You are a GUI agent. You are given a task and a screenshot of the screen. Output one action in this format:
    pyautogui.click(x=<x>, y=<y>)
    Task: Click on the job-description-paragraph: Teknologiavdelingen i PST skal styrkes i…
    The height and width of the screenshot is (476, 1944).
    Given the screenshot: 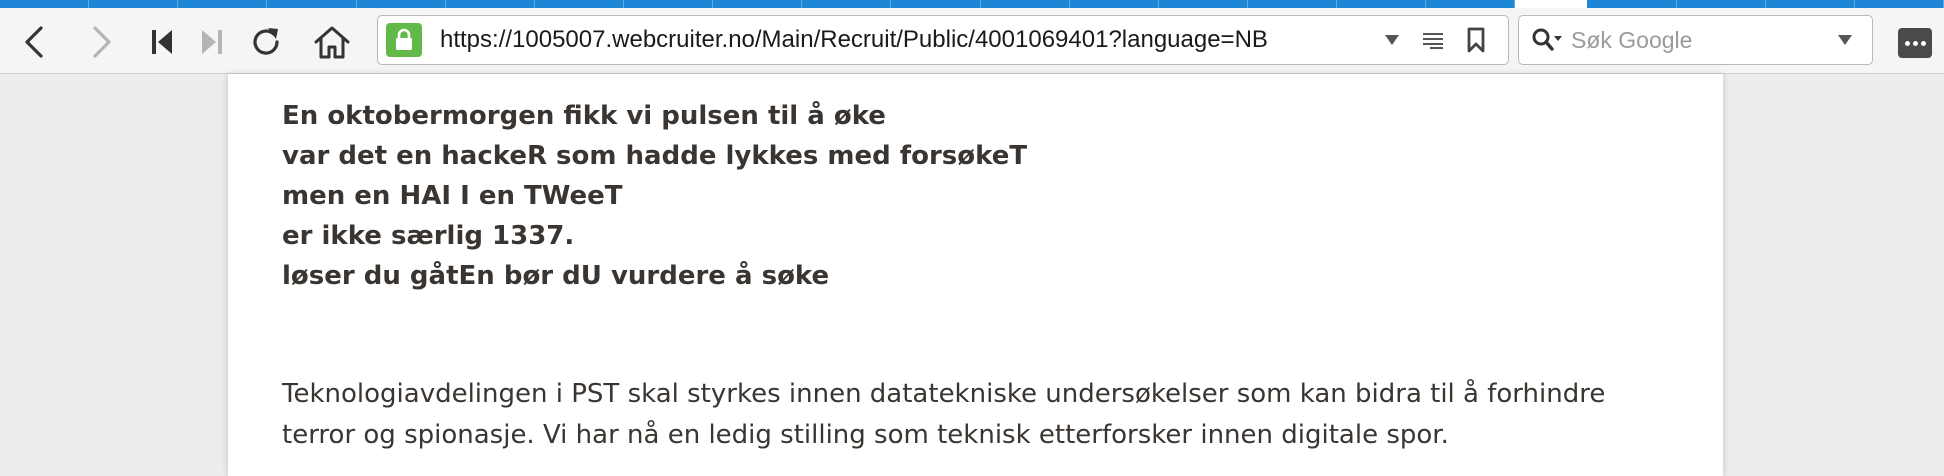 What is the action you would take?
    pyautogui.click(x=982, y=415)
    